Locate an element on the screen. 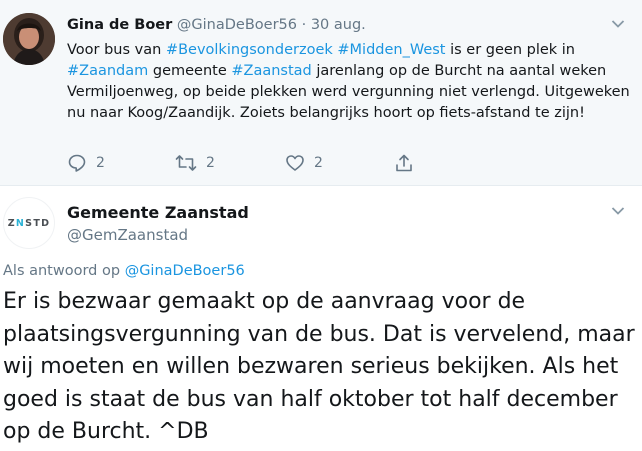 This screenshot has height=451, width=642. reply-button: 2 is located at coordinates (86, 163).